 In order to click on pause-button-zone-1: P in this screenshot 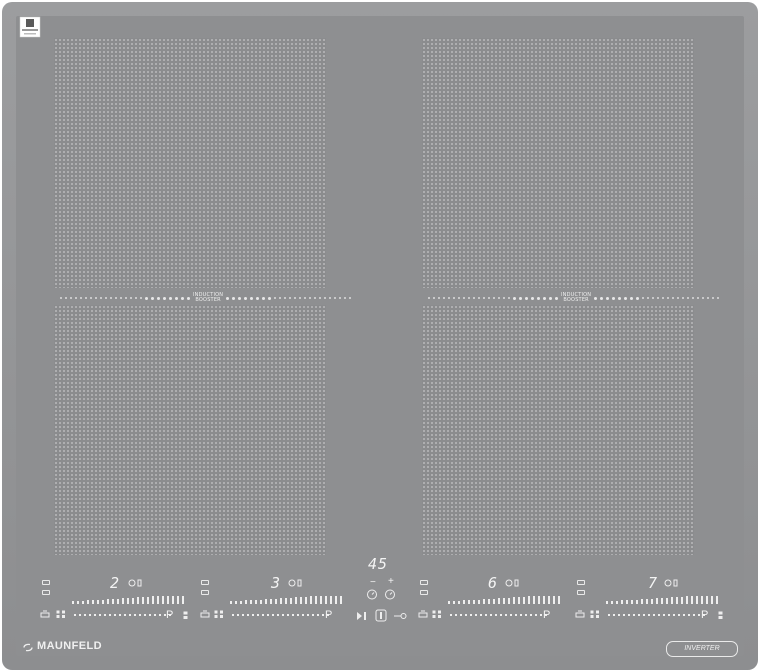, I will do `click(169, 615)`.